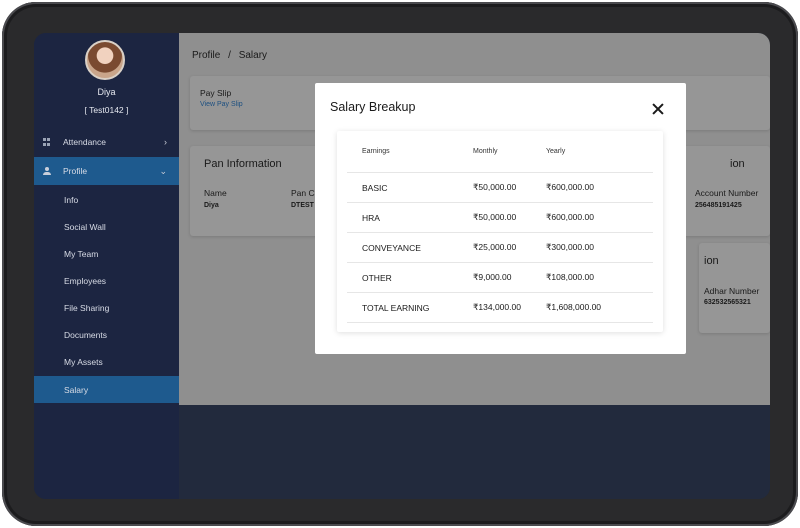 The width and height of the screenshot is (800, 528). I want to click on grid-icon, so click(47, 142).